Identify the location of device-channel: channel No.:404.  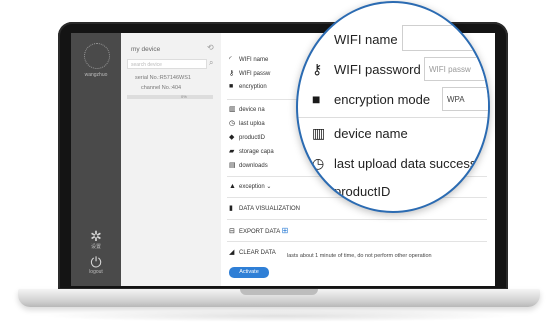
(161, 88).